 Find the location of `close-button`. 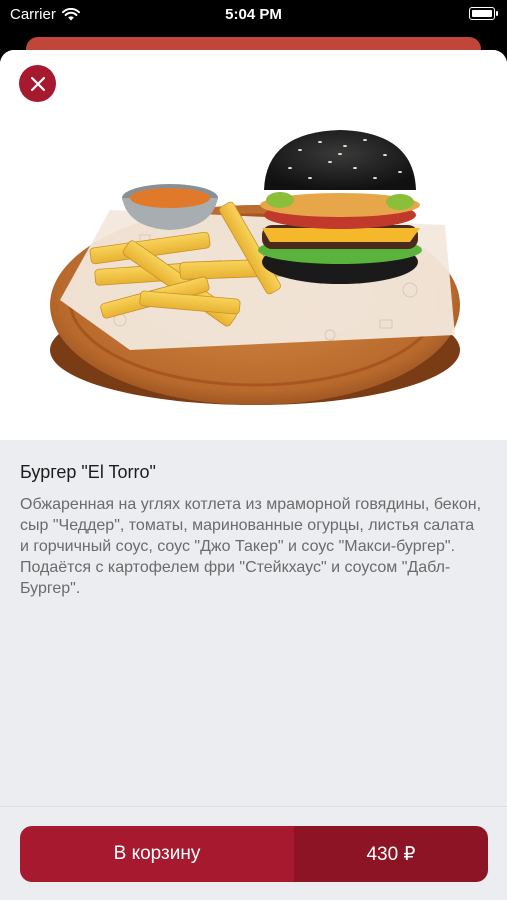

close-button is located at coordinates (37, 83).